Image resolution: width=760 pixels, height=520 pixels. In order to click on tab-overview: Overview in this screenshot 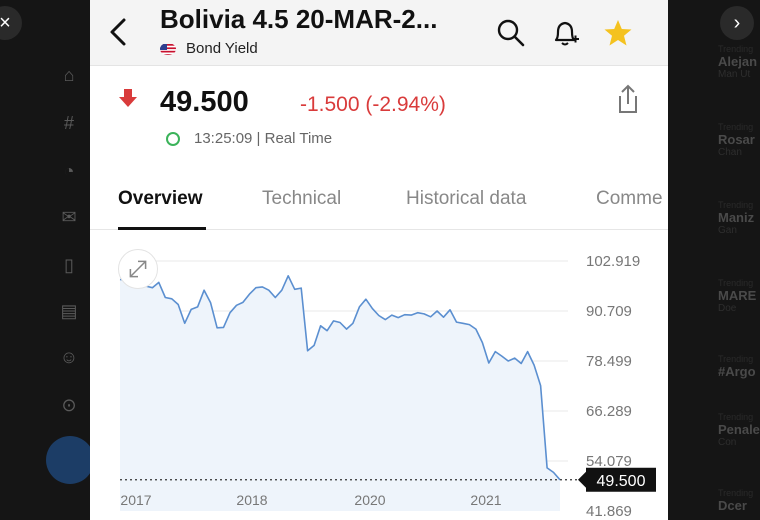, I will do `click(160, 199)`.